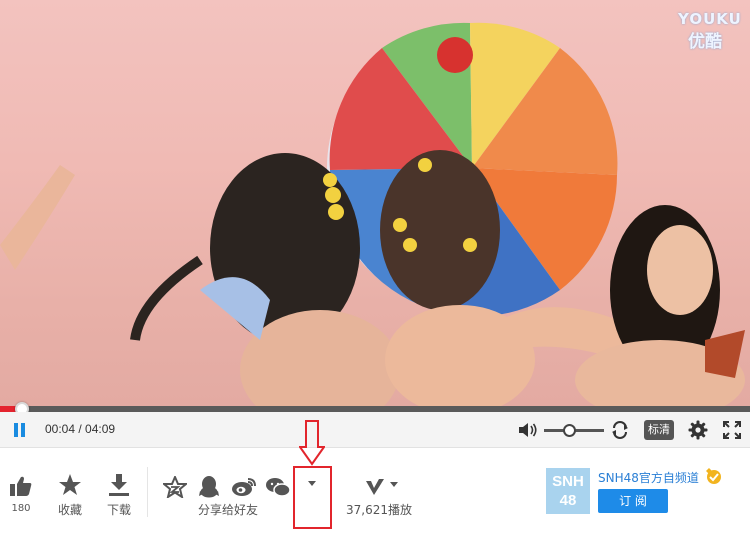 The height and width of the screenshot is (545, 750). Describe the element at coordinates (379, 510) in the screenshot. I see `play-count: 37,621播放` at that location.